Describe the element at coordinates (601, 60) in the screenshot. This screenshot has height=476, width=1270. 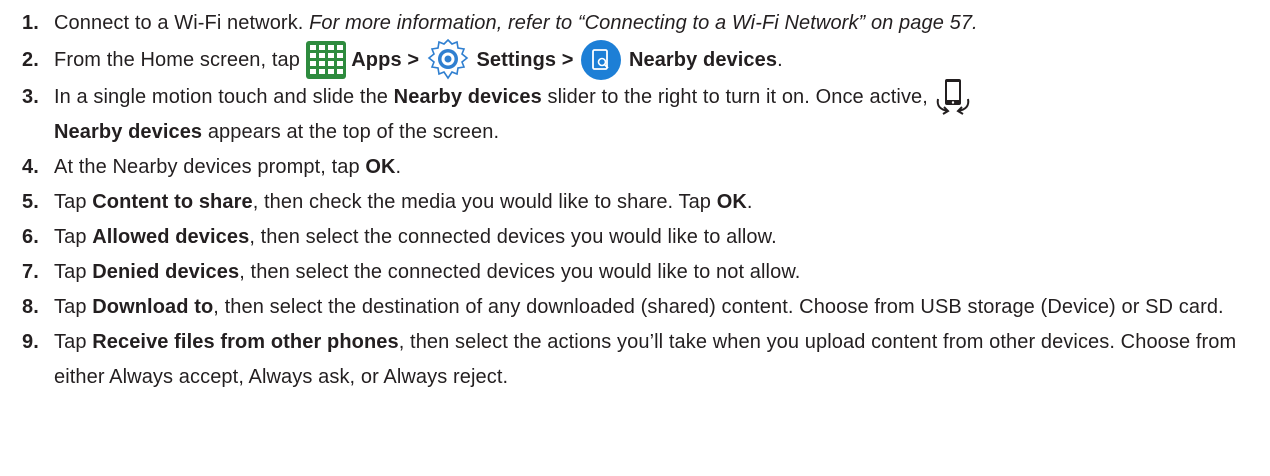
I see `nearby-devices-icon` at that location.